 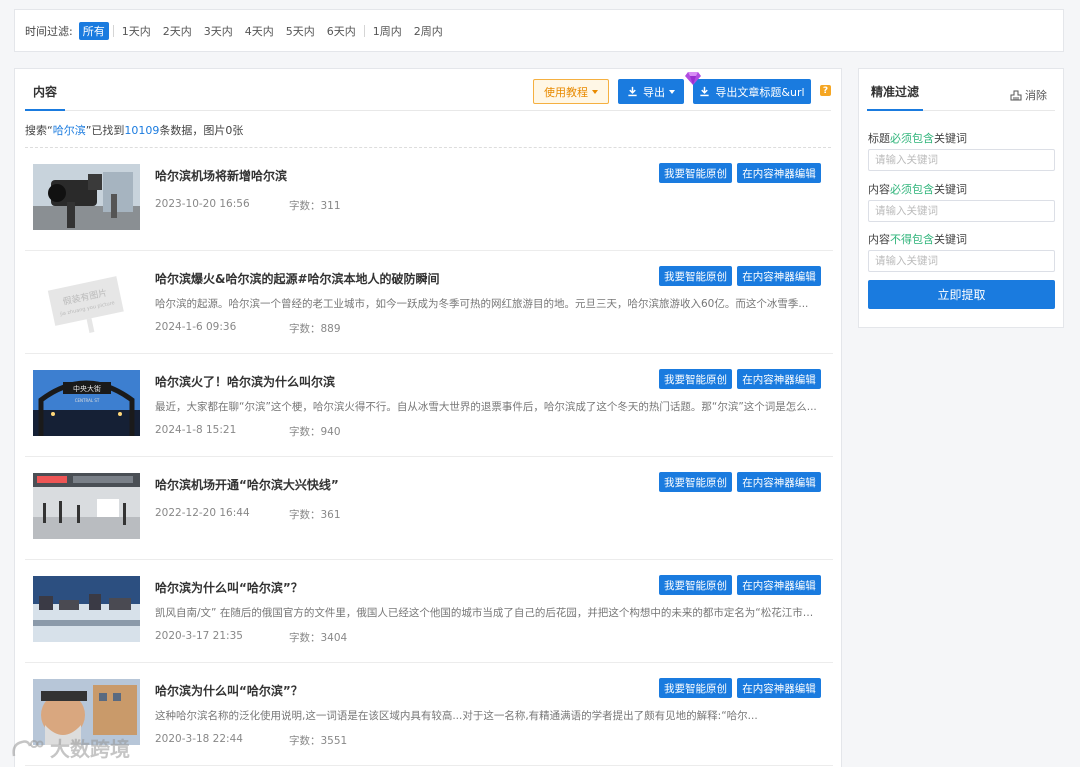 What do you see at coordinates (315, 515) in the screenshot?
I see `article-word-count: 字数：361` at bounding box center [315, 515].